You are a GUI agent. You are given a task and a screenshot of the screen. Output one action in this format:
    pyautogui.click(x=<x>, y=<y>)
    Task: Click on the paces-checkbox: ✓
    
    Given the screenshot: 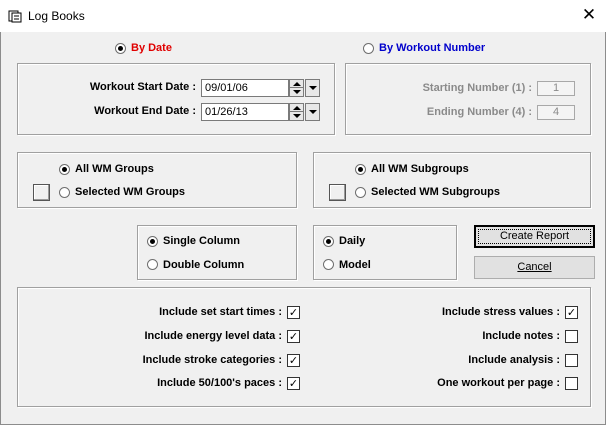 What is the action you would take?
    pyautogui.click(x=293, y=383)
    